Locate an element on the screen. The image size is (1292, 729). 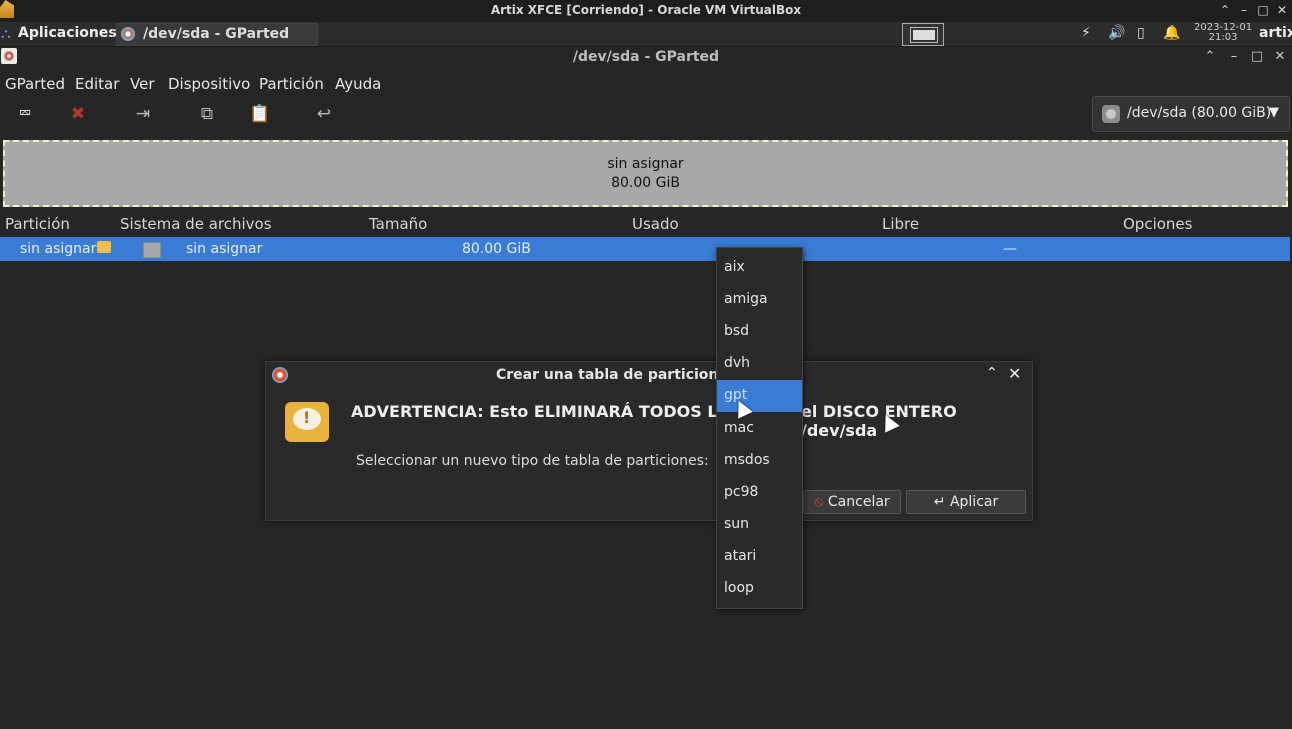
option-msdos: msdos is located at coordinates (759, 461).